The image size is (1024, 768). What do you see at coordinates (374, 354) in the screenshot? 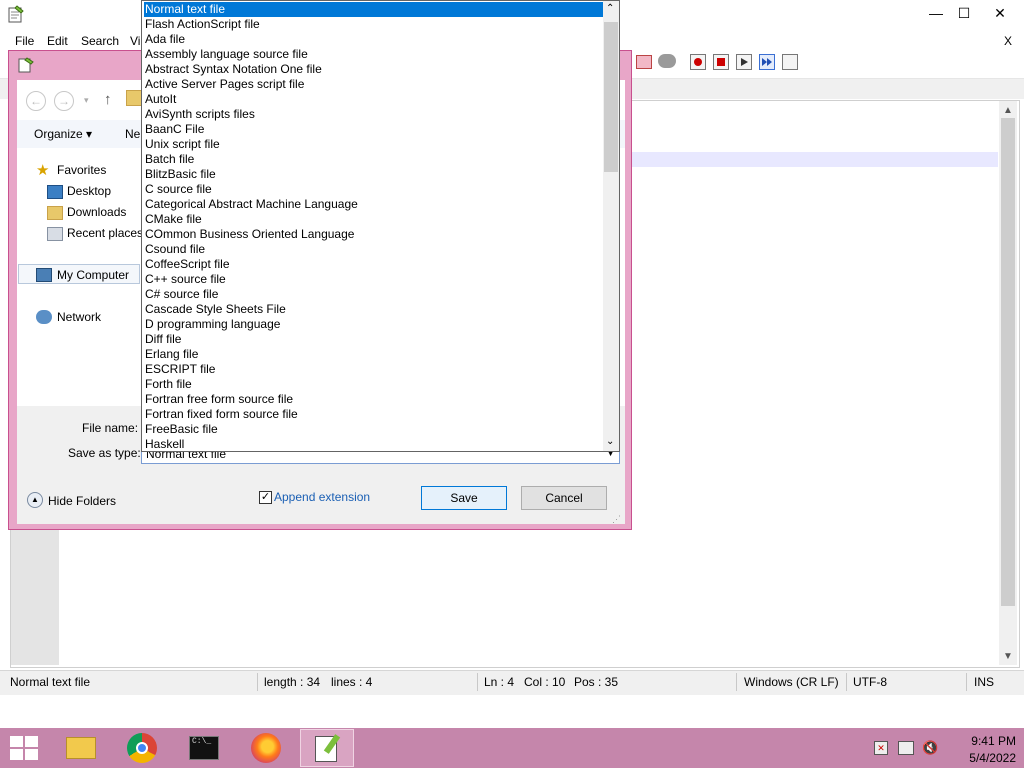
I see `file-type-option: Erlang file` at bounding box center [374, 354].